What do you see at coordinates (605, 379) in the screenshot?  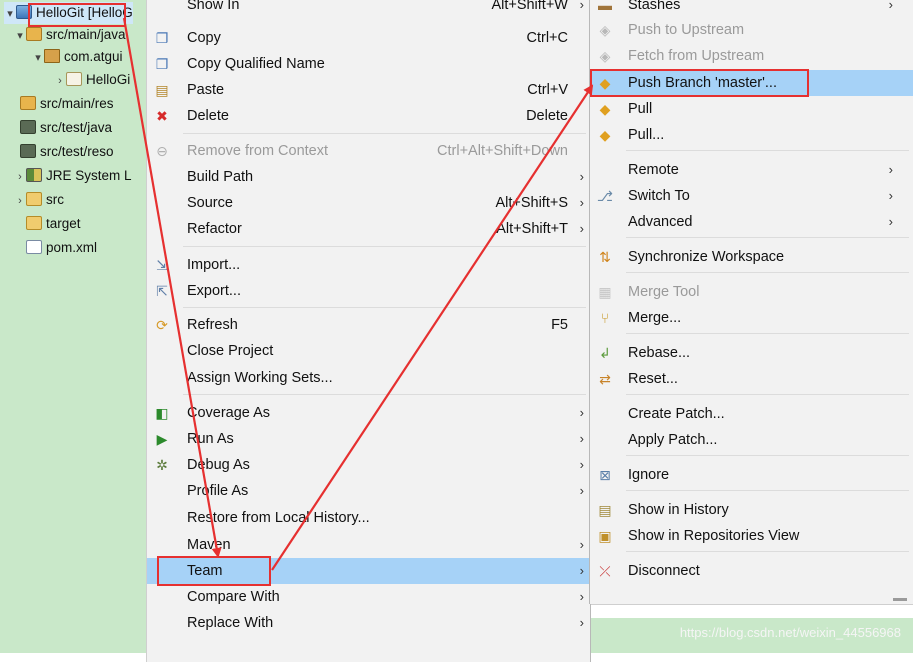 I see `reset-icon: ⇄` at bounding box center [605, 379].